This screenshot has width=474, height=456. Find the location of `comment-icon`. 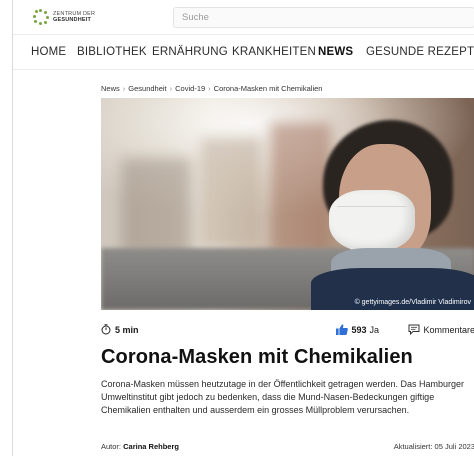

comment-icon is located at coordinates (414, 329).